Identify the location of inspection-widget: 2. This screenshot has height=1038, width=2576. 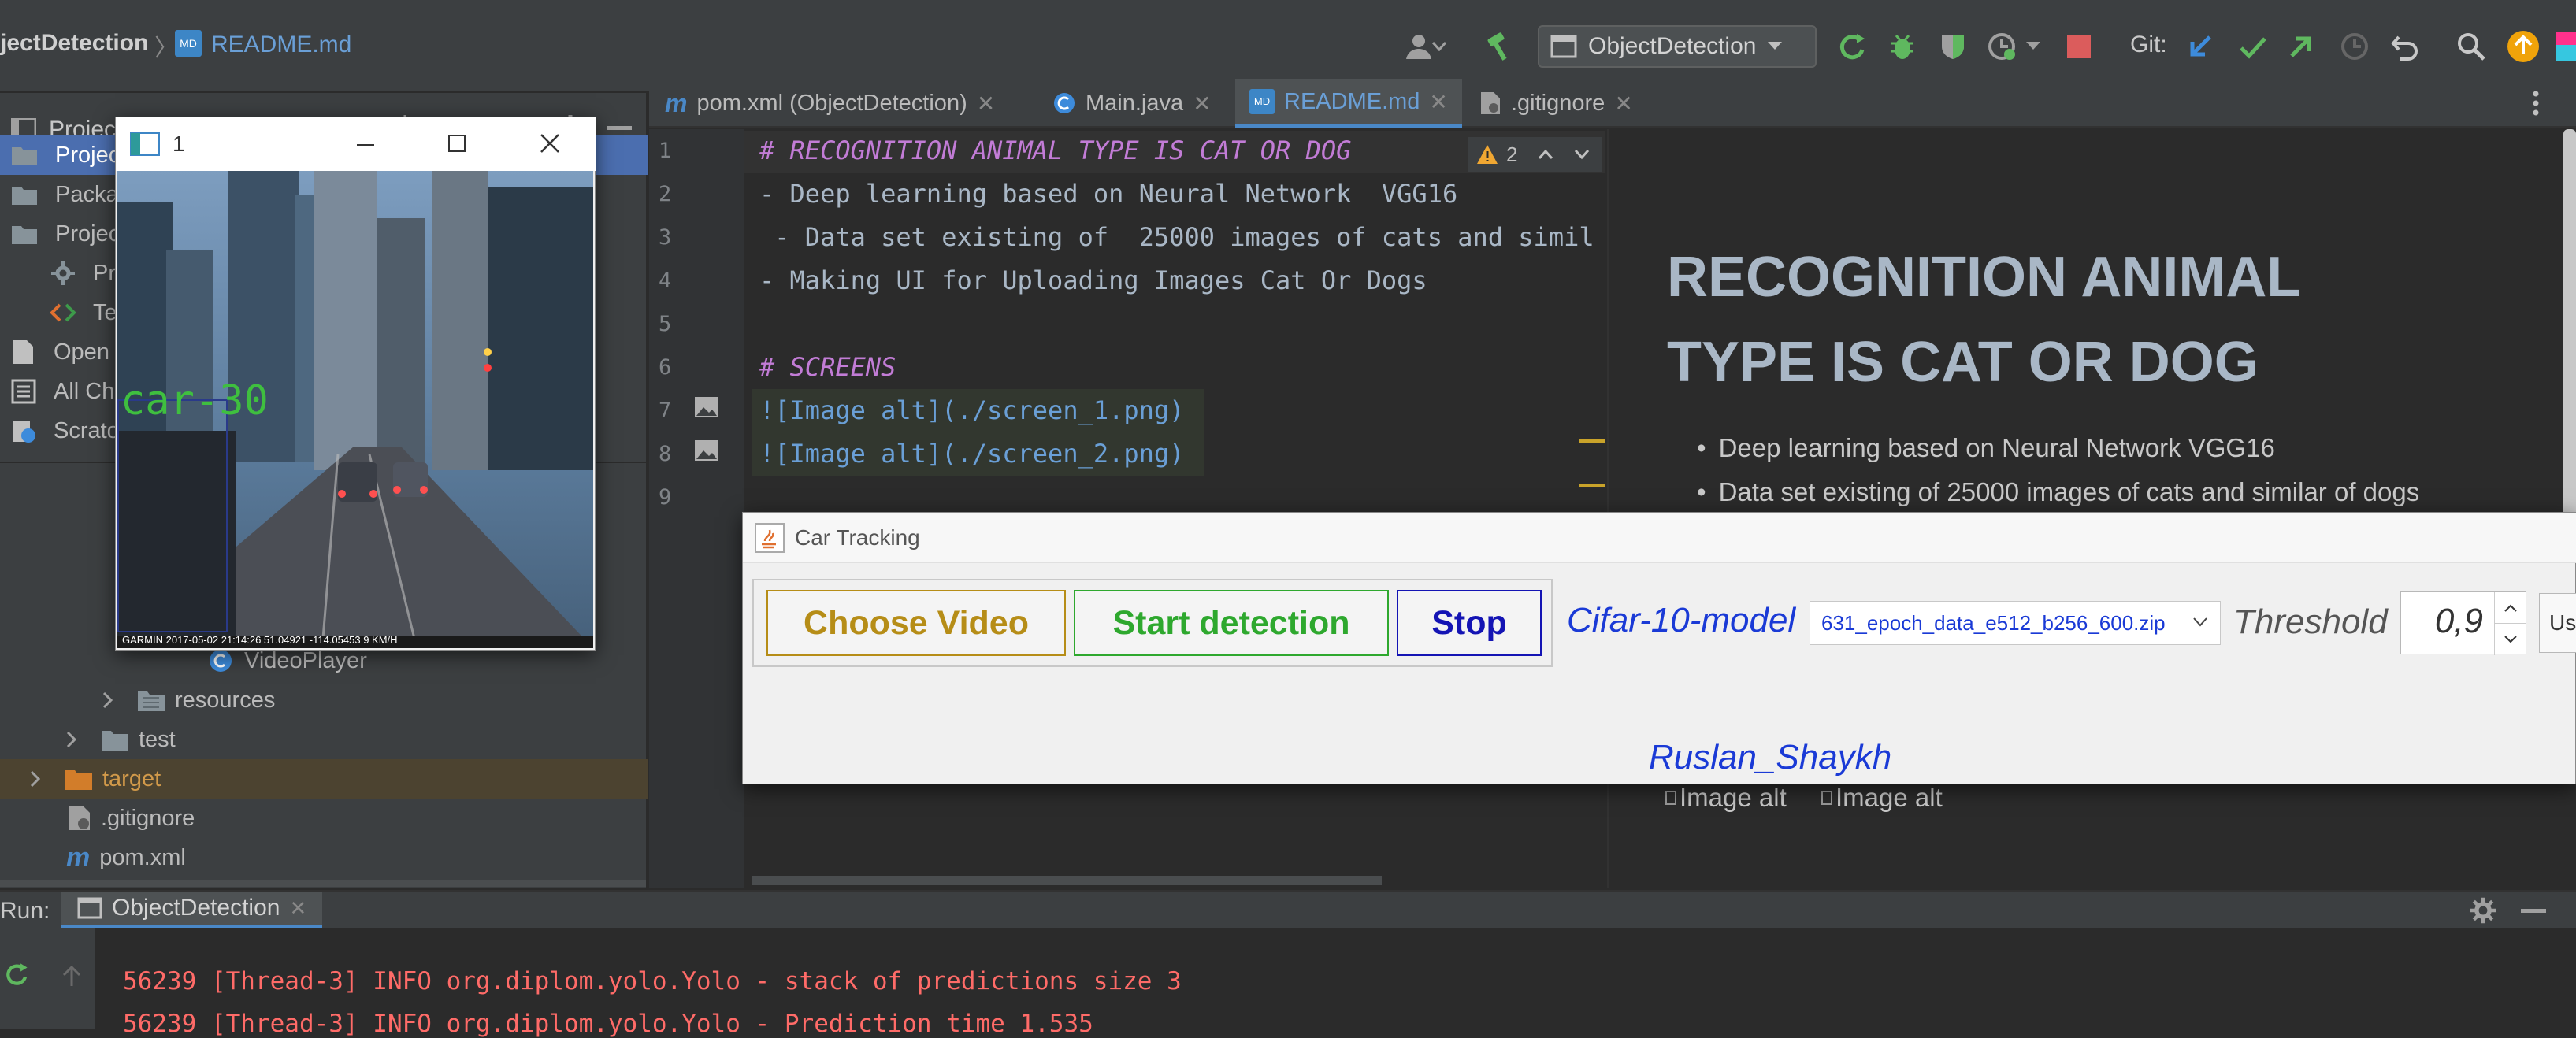
(1535, 154).